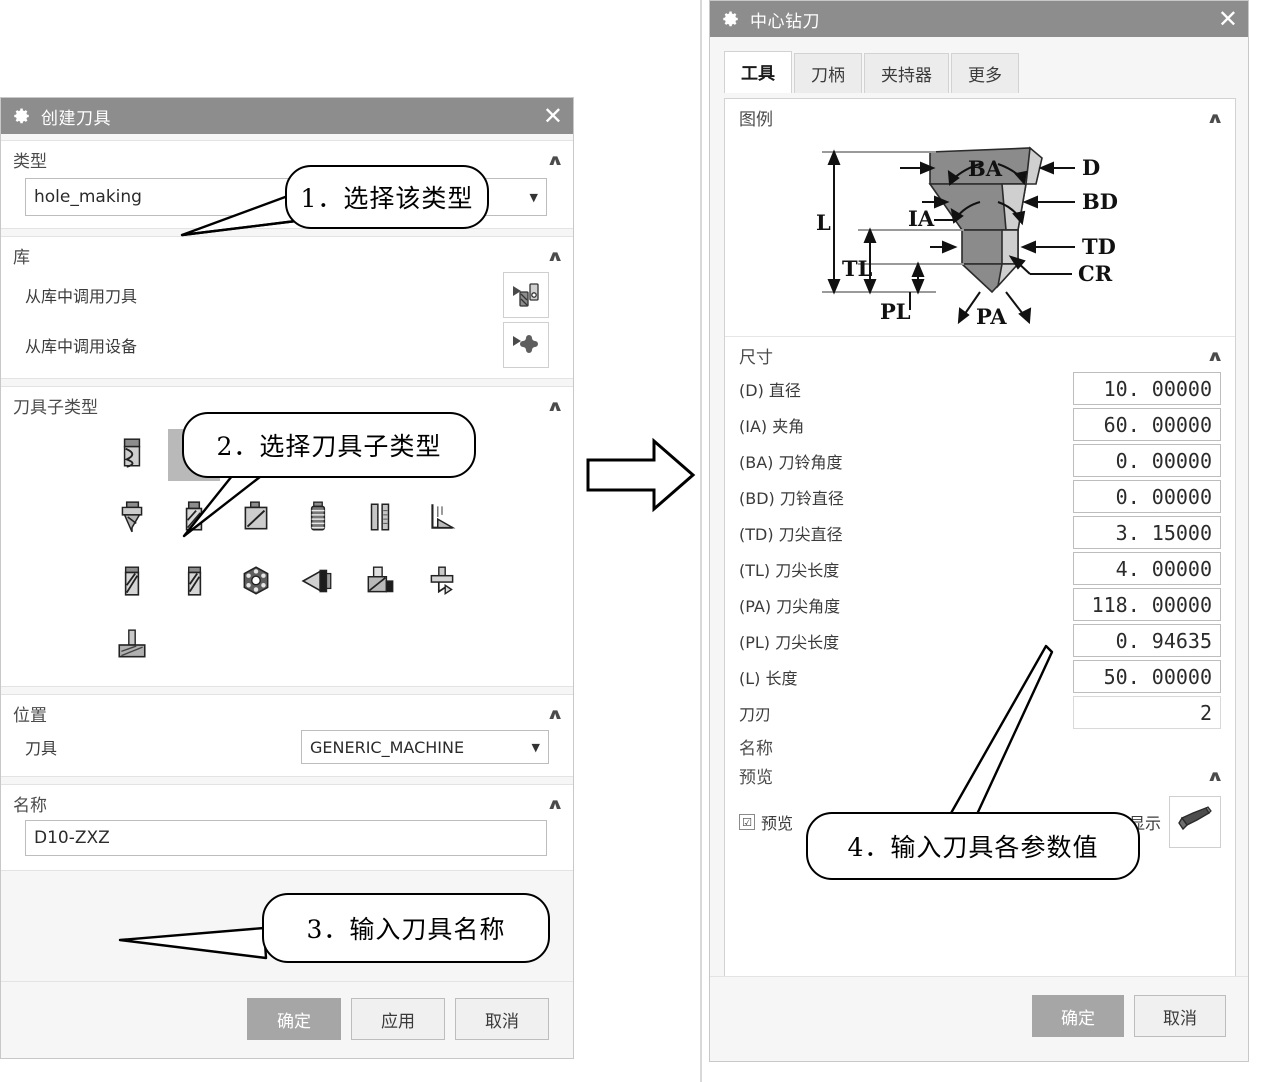 The image size is (1279, 1082). I want to click on preview-checkbox: ☑ 预览, so click(766, 822).